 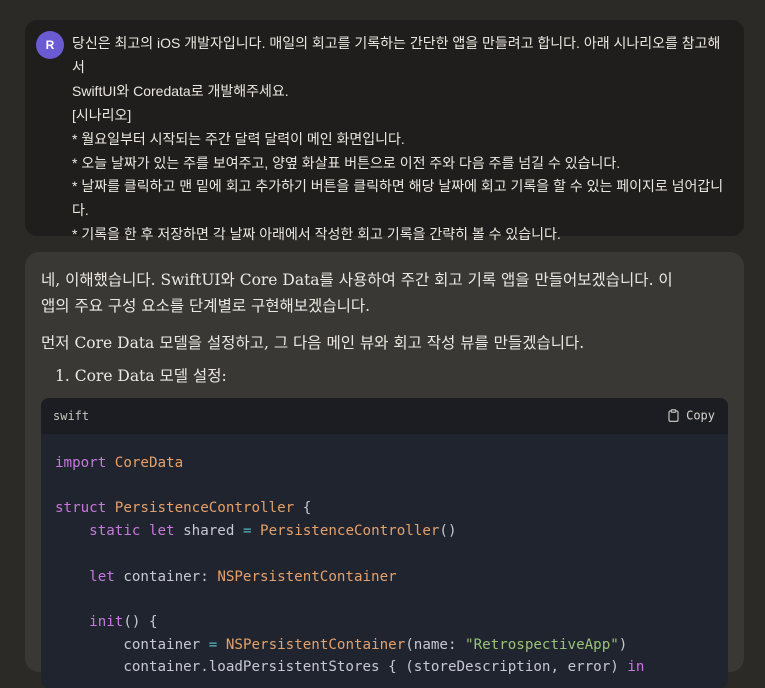 What do you see at coordinates (50, 45) in the screenshot?
I see `user-avatar: R` at bounding box center [50, 45].